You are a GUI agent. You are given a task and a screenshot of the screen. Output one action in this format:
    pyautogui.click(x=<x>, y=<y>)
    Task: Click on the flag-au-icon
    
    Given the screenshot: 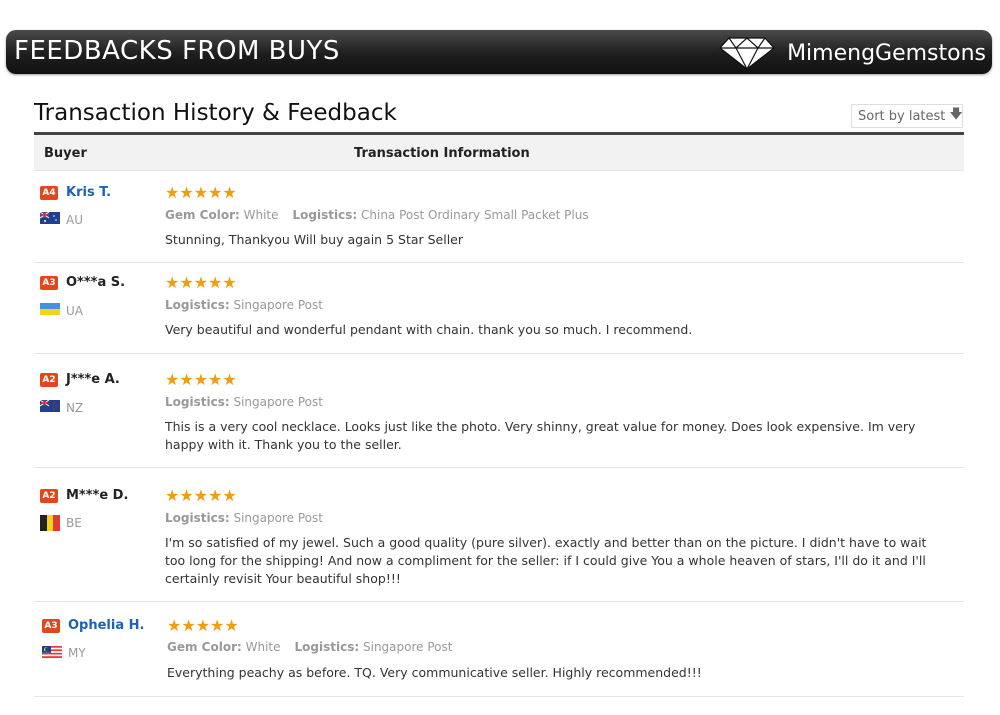 What is the action you would take?
    pyautogui.click(x=50, y=218)
    